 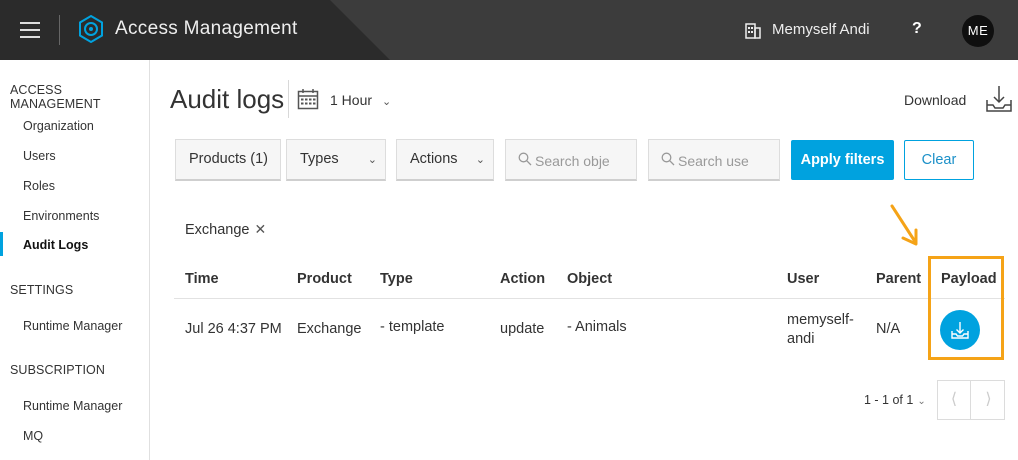 I want to click on products-filter-label: Products (1), so click(x=228, y=159).